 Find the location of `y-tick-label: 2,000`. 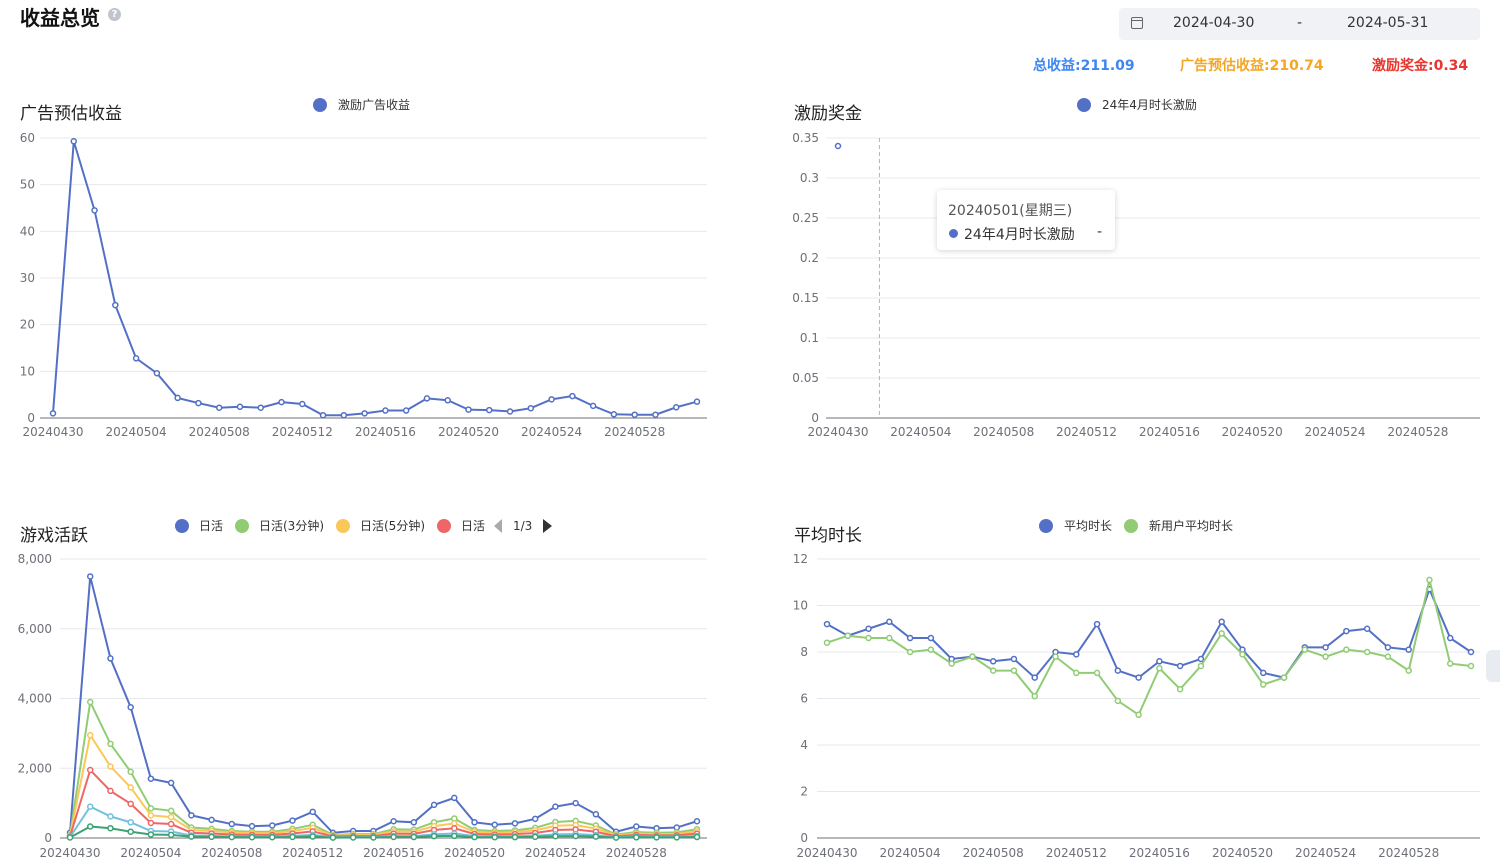

y-tick-label: 2,000 is located at coordinates (35, 768).